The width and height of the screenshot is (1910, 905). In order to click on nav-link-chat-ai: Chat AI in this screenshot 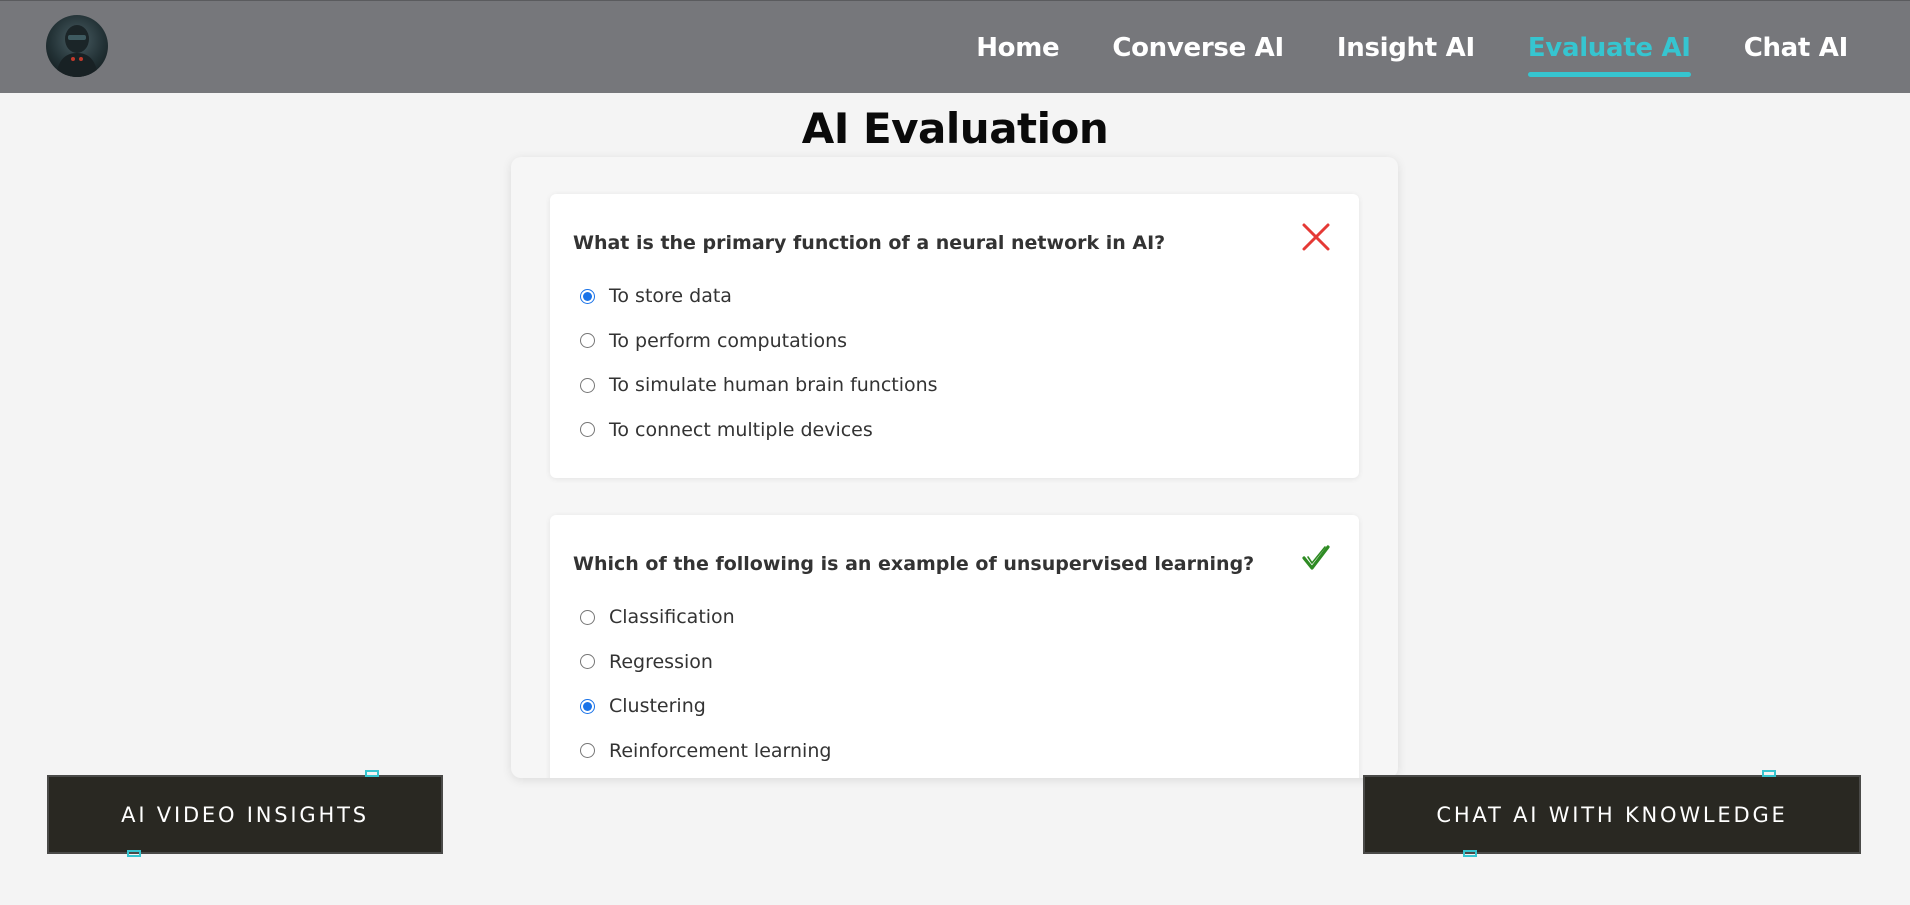, I will do `click(1796, 48)`.